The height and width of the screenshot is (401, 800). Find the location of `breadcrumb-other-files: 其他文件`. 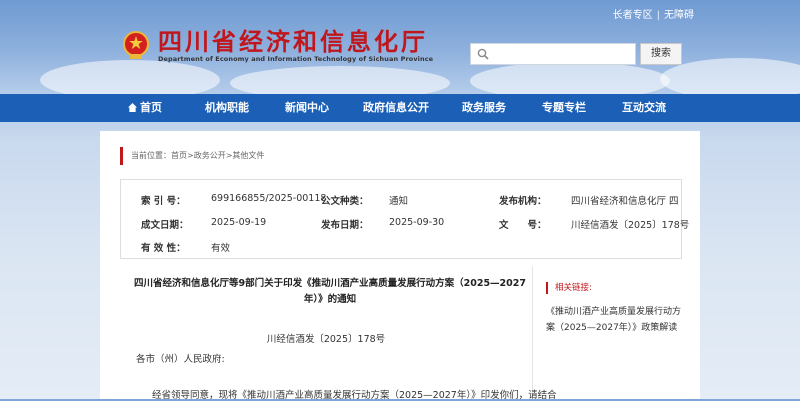

breadcrumb-other-files: 其他文件 is located at coordinates (248, 155).